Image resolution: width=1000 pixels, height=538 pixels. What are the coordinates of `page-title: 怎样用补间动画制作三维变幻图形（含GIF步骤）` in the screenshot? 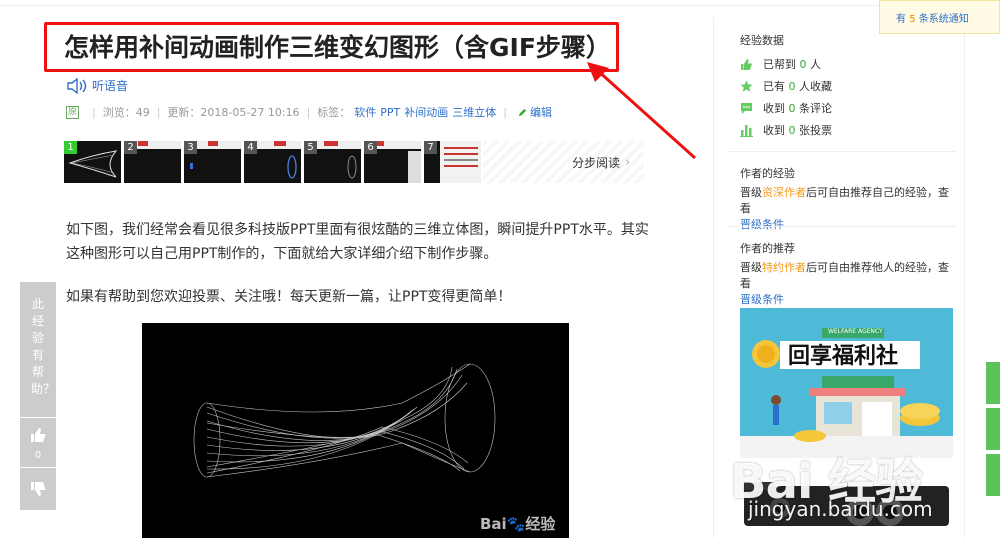 It's located at (337, 47).